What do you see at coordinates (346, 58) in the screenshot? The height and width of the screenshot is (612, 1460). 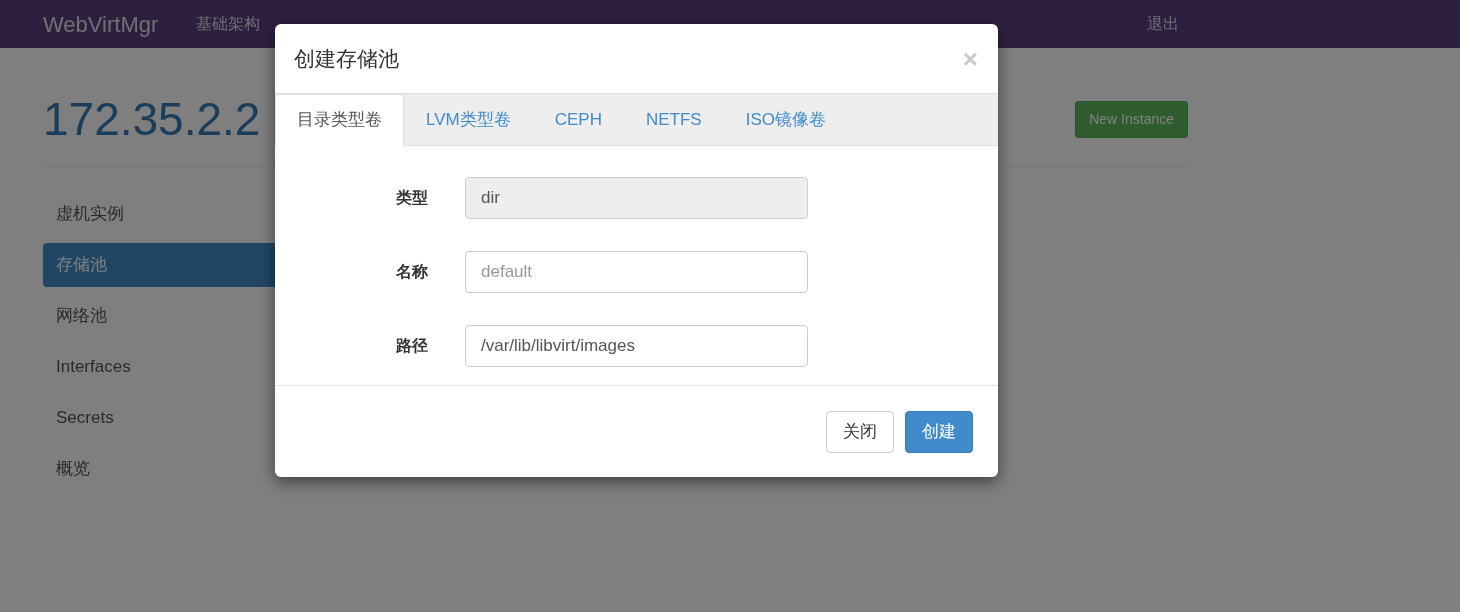 I see `modal-title: 创建存储池` at bounding box center [346, 58].